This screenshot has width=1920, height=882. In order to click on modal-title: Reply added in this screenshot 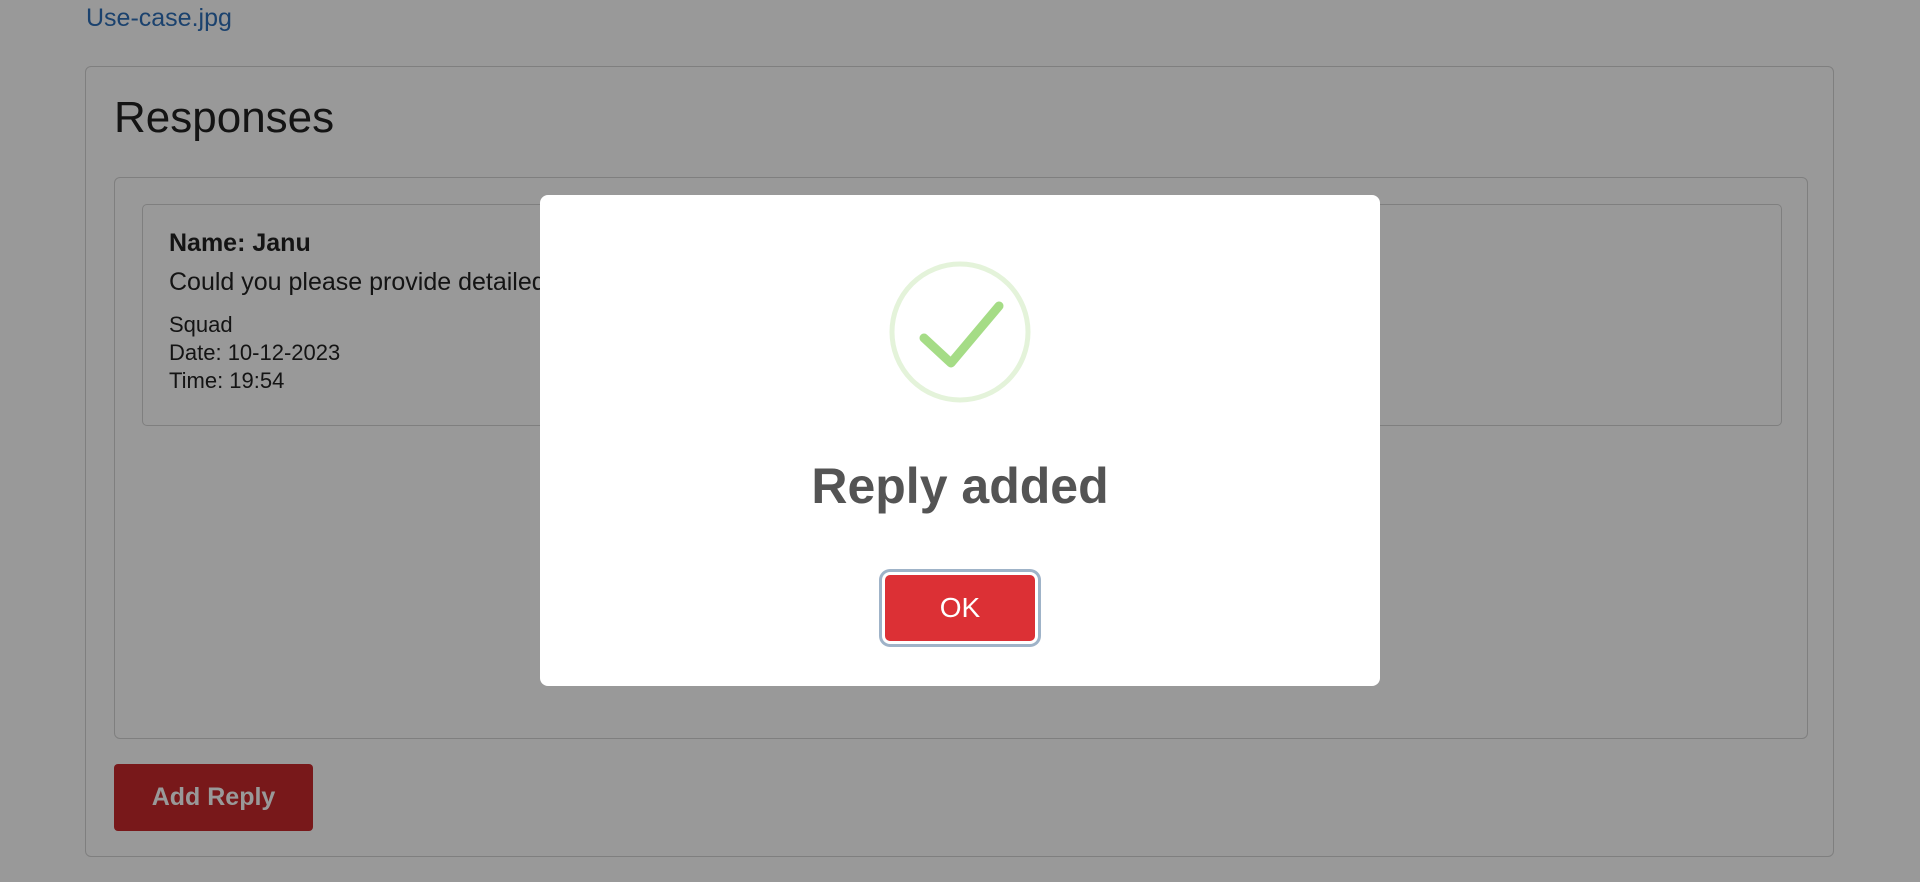, I will do `click(960, 486)`.